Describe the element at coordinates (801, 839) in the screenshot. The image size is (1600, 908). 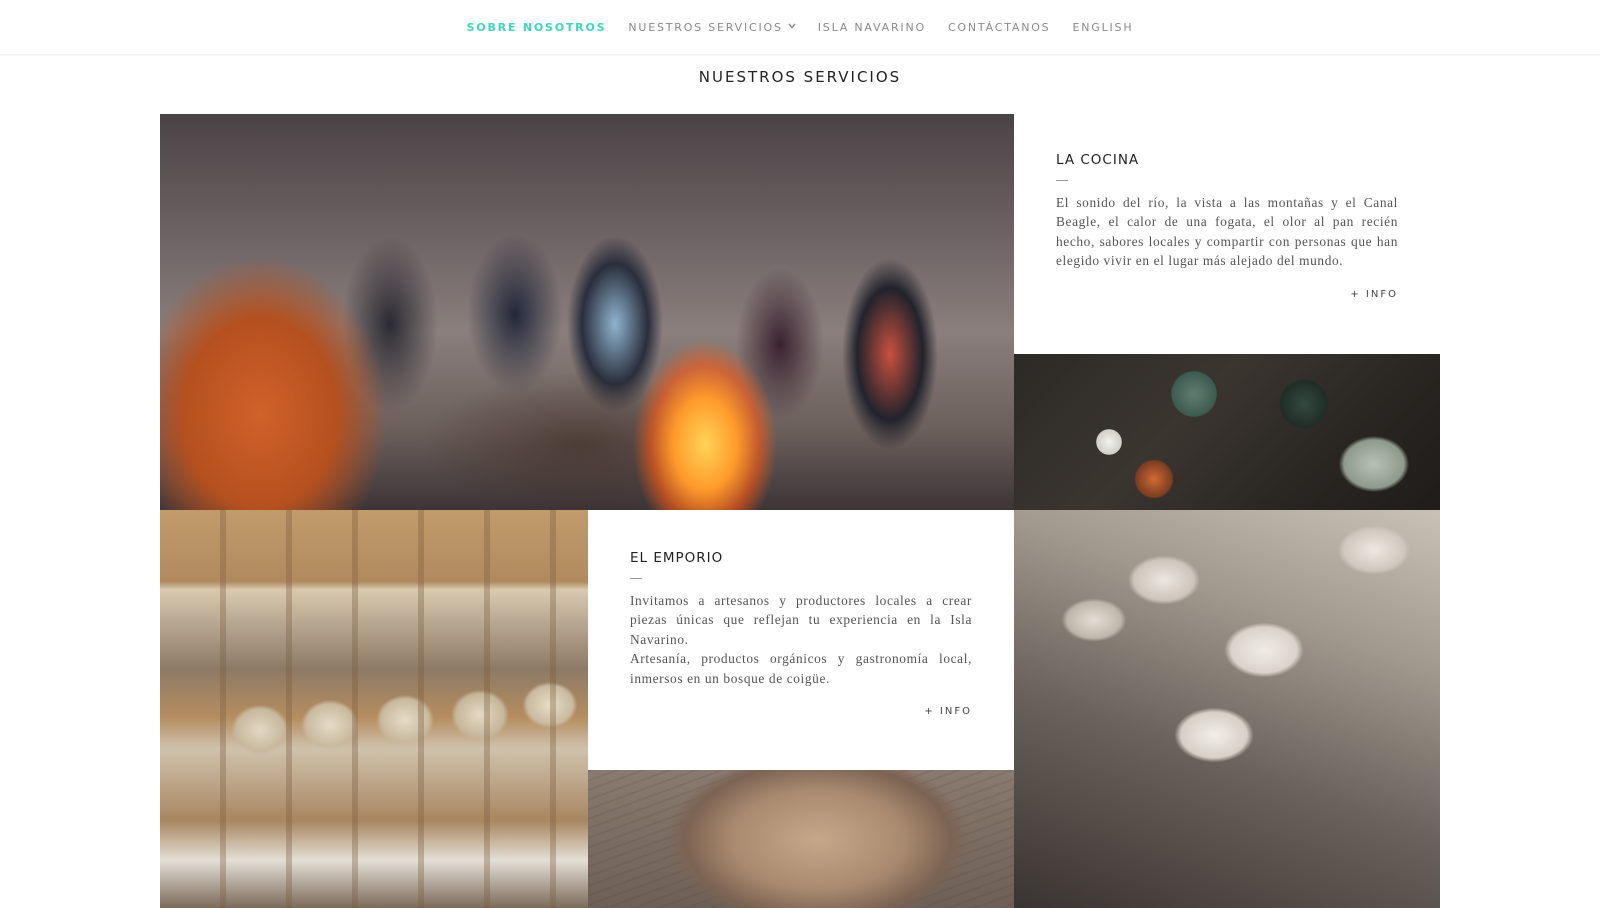
I see `bread-photo` at that location.